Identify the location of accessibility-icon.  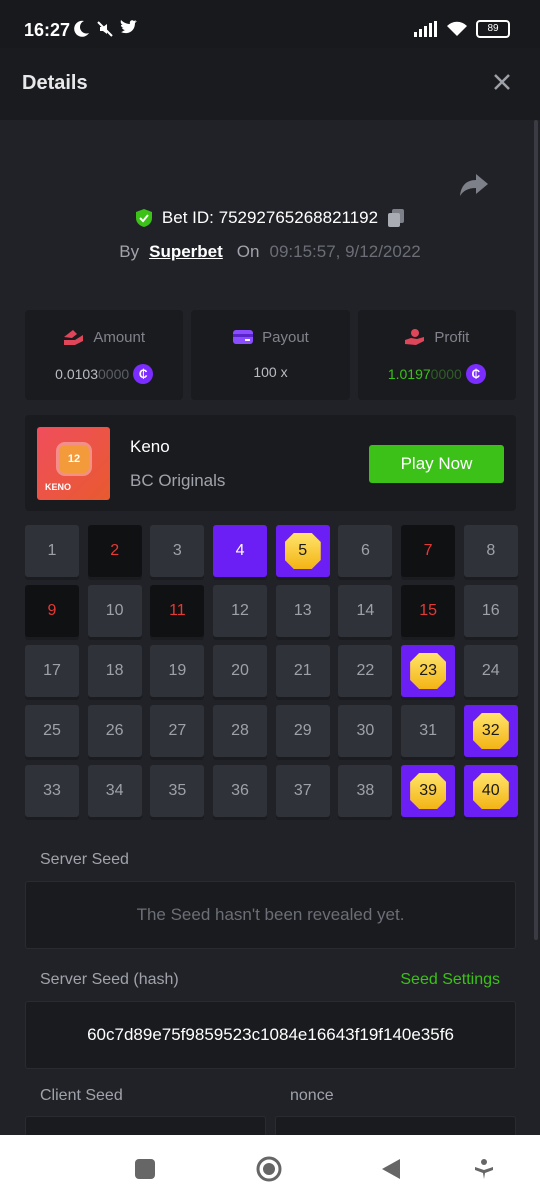
(484, 1169).